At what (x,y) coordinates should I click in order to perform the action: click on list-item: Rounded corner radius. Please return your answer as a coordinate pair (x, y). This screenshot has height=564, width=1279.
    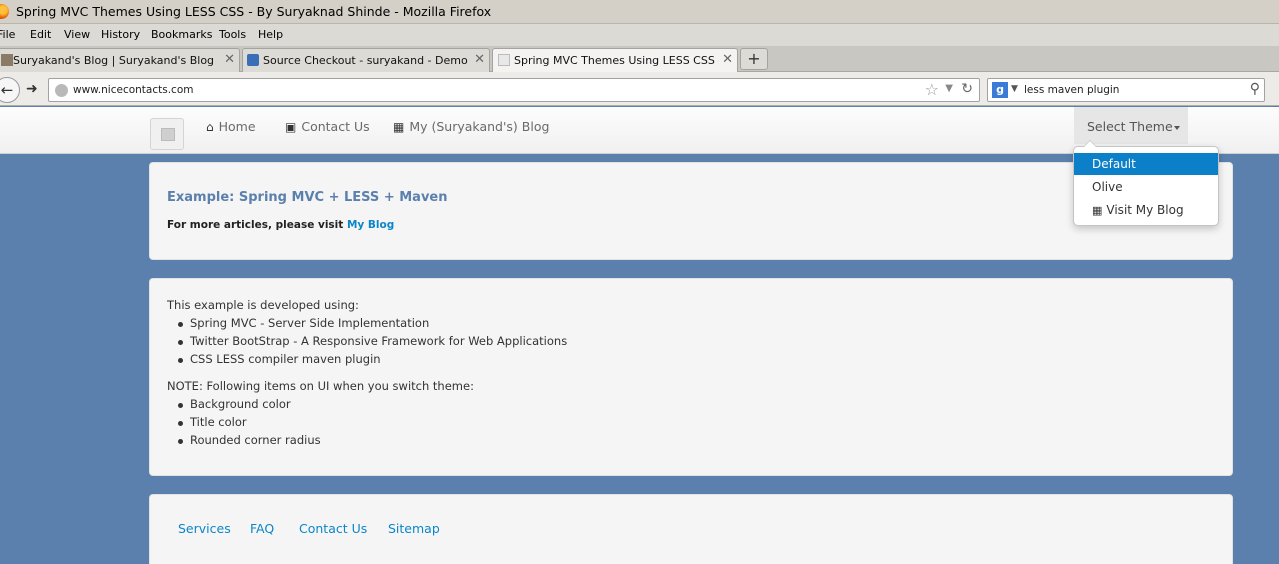
    Looking at the image, I should click on (249, 440).